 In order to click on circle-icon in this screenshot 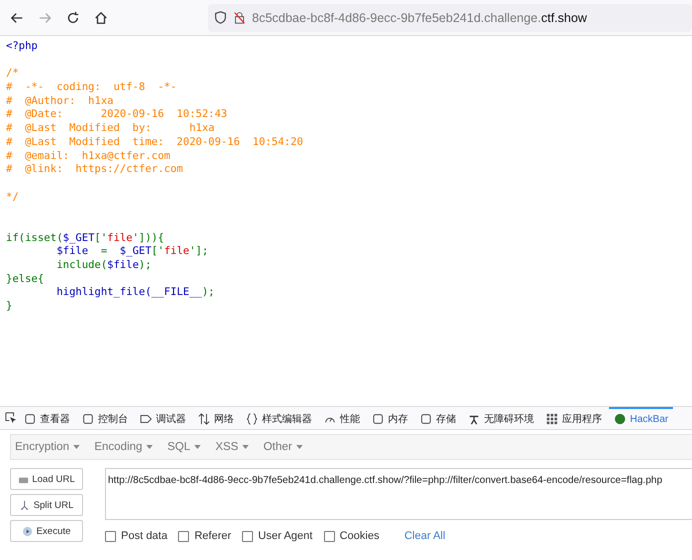, I will do `click(620, 419)`.